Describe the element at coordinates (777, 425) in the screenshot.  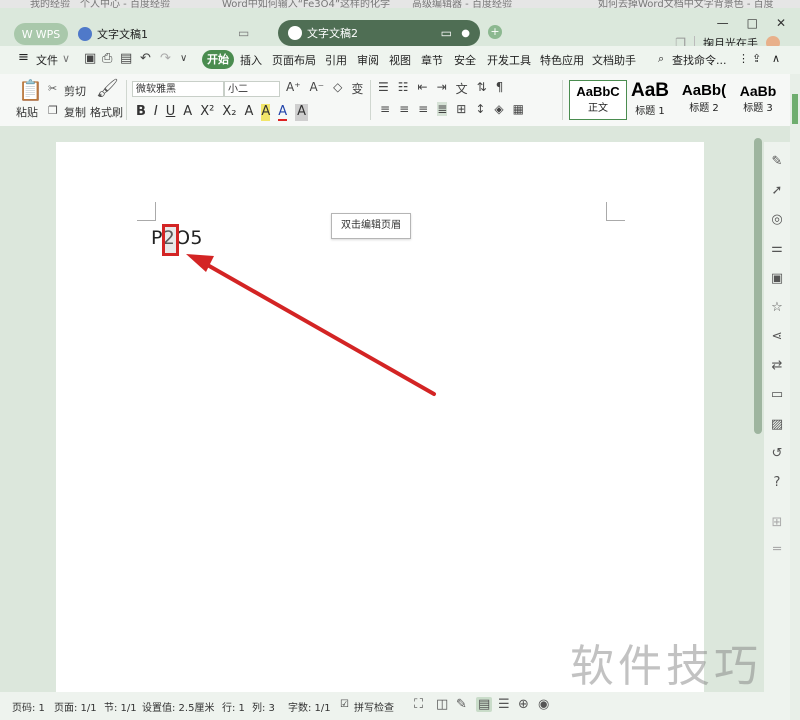
I see `image-icon: ▨` at that location.